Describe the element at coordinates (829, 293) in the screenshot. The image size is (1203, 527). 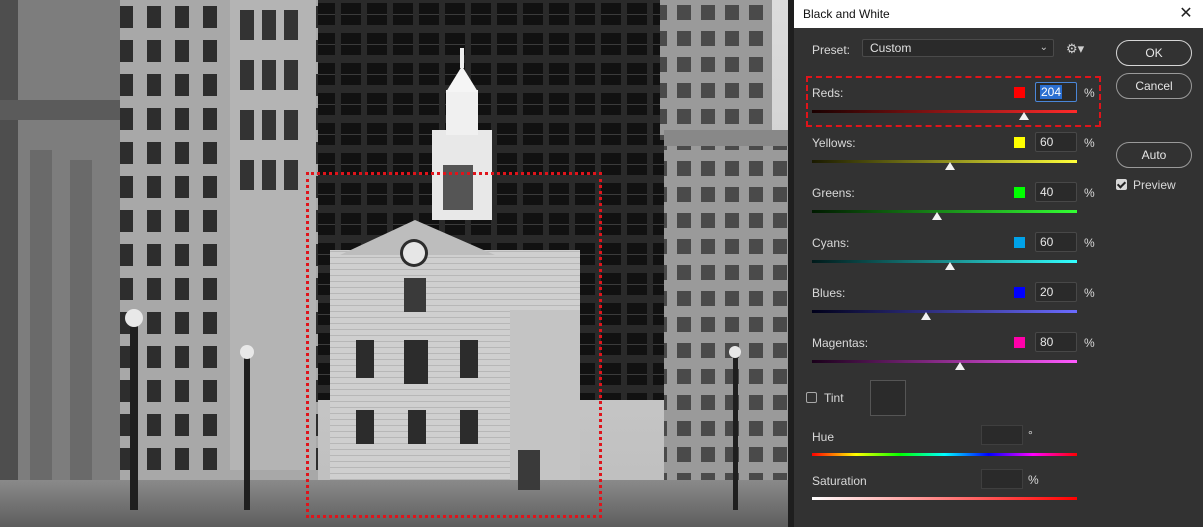
I see `slider-label-blues: Blues:` at that location.